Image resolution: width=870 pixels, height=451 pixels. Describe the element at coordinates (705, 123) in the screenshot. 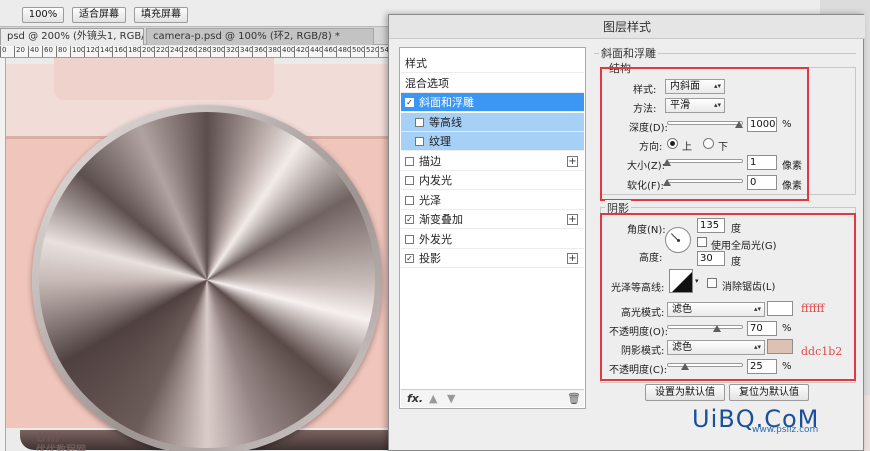

I see `depth-slider` at that location.